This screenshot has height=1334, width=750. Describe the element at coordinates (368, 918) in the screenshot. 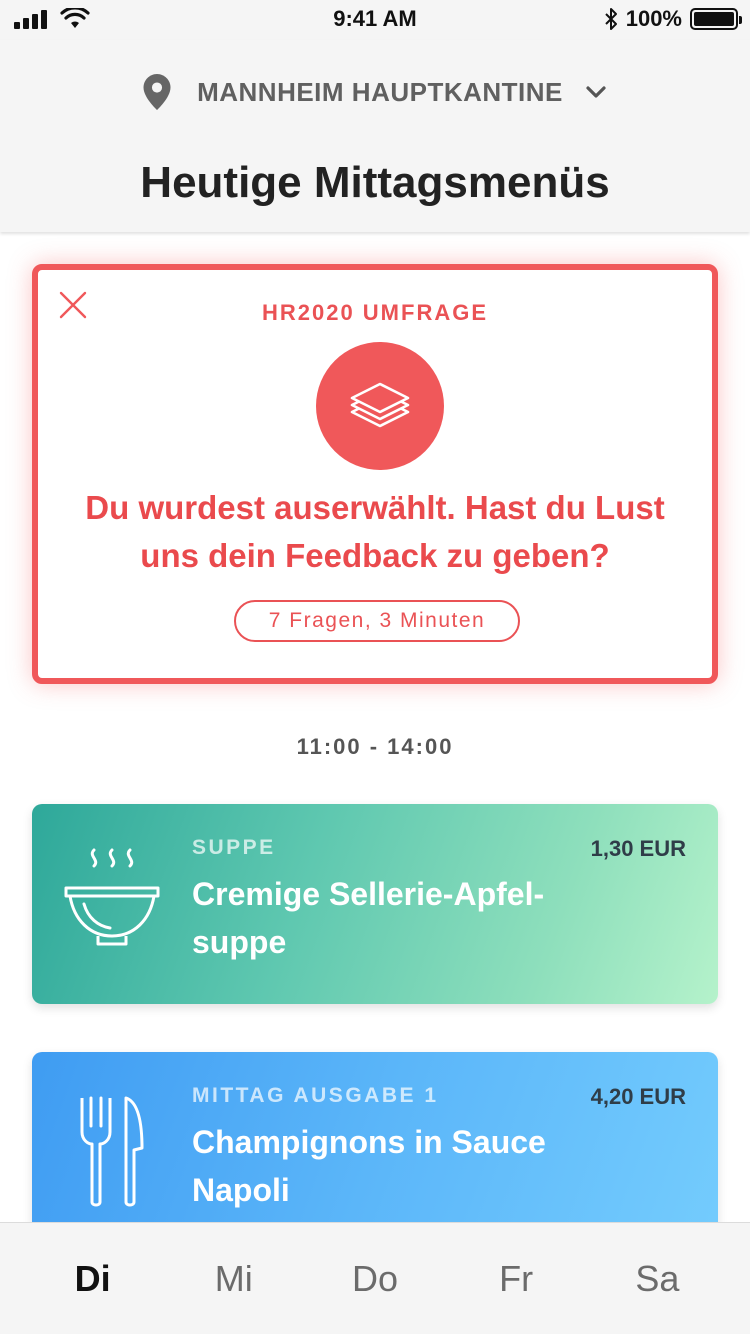

I see `menu-name: Cremige Sellerie-Apfel-suppe` at that location.